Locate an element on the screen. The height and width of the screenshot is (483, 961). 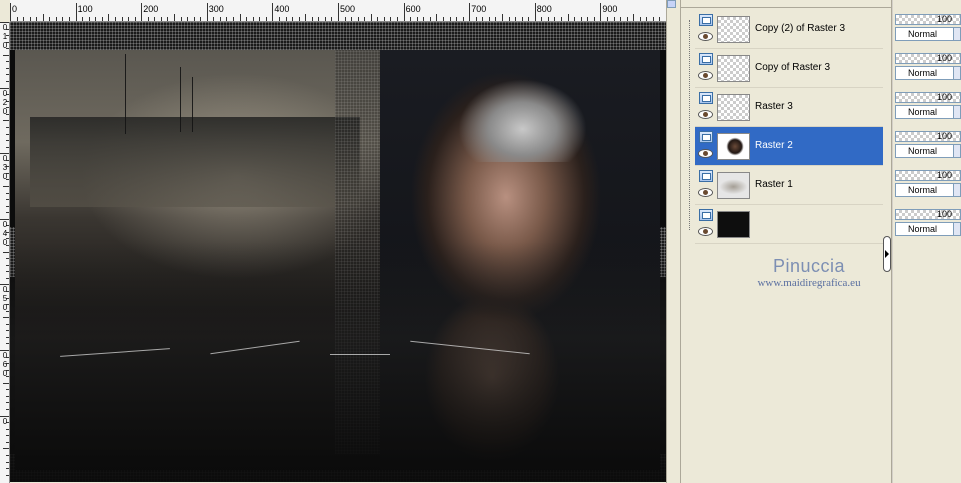
vertical-scrollbar is located at coordinates (671, 241).